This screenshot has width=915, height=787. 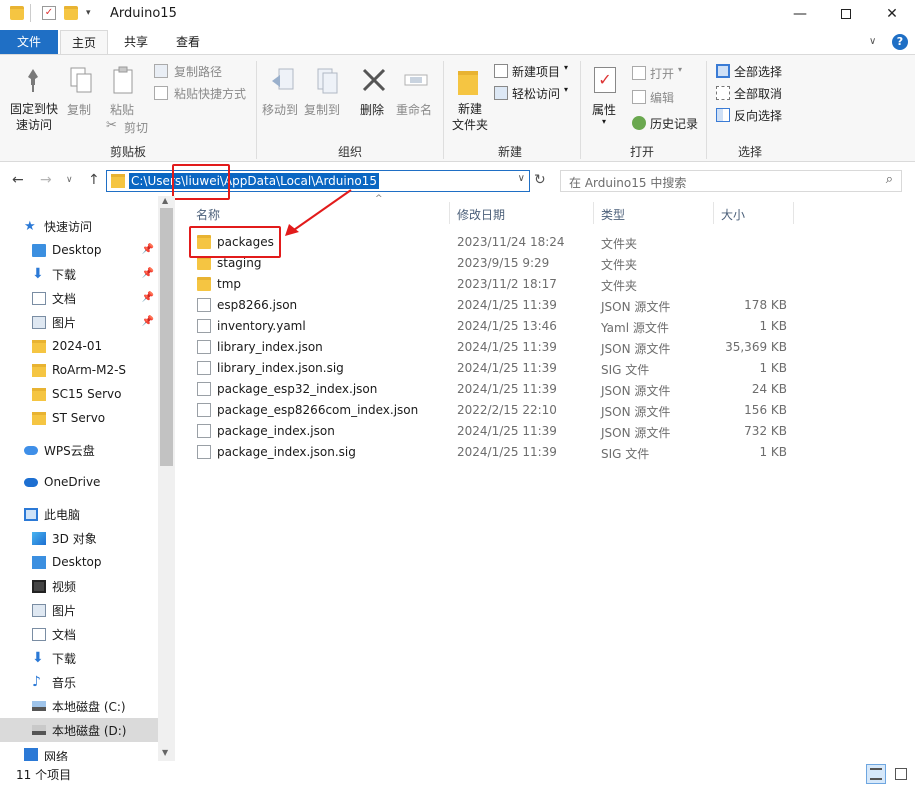 What do you see at coordinates (165, 752) in the screenshot?
I see `scroll-down-icon: ▼` at bounding box center [165, 752].